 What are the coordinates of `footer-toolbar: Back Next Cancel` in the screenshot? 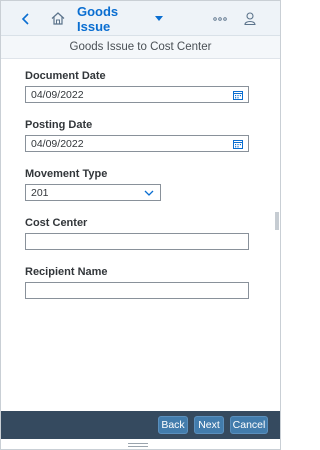 It's located at (140, 425).